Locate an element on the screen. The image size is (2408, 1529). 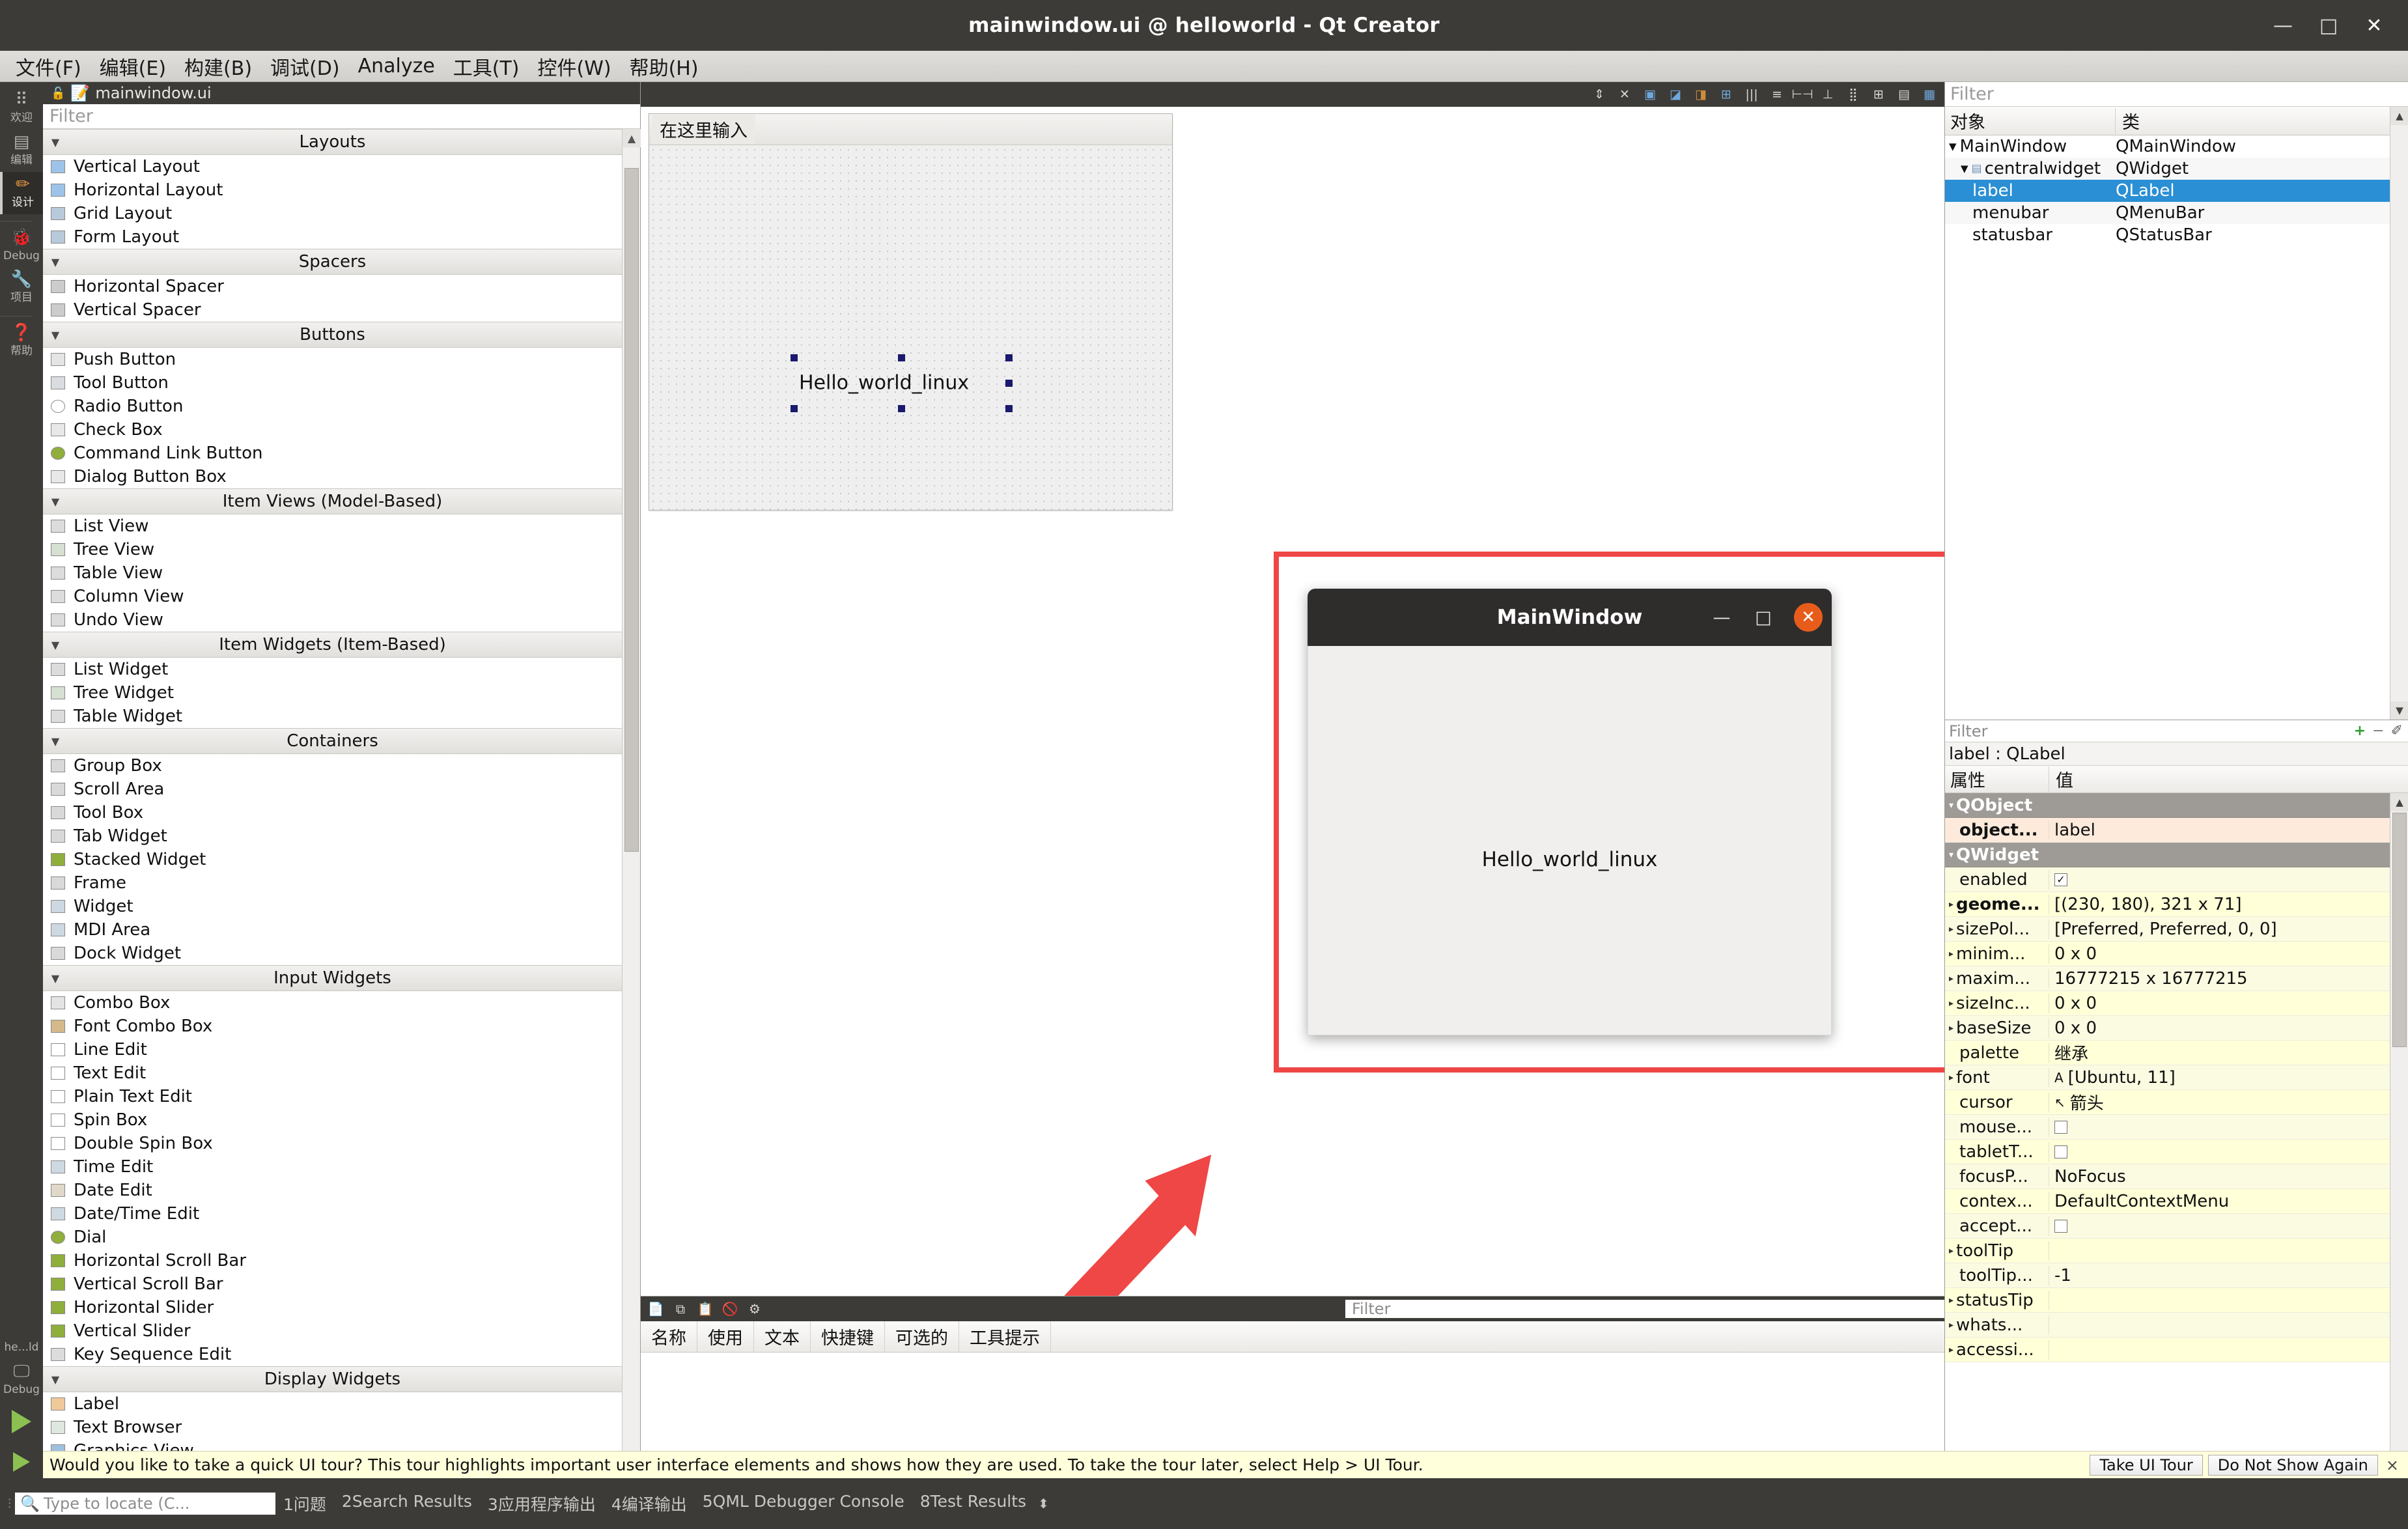
widget-item-combo-box: Combo Box is located at coordinates (333, 1003).